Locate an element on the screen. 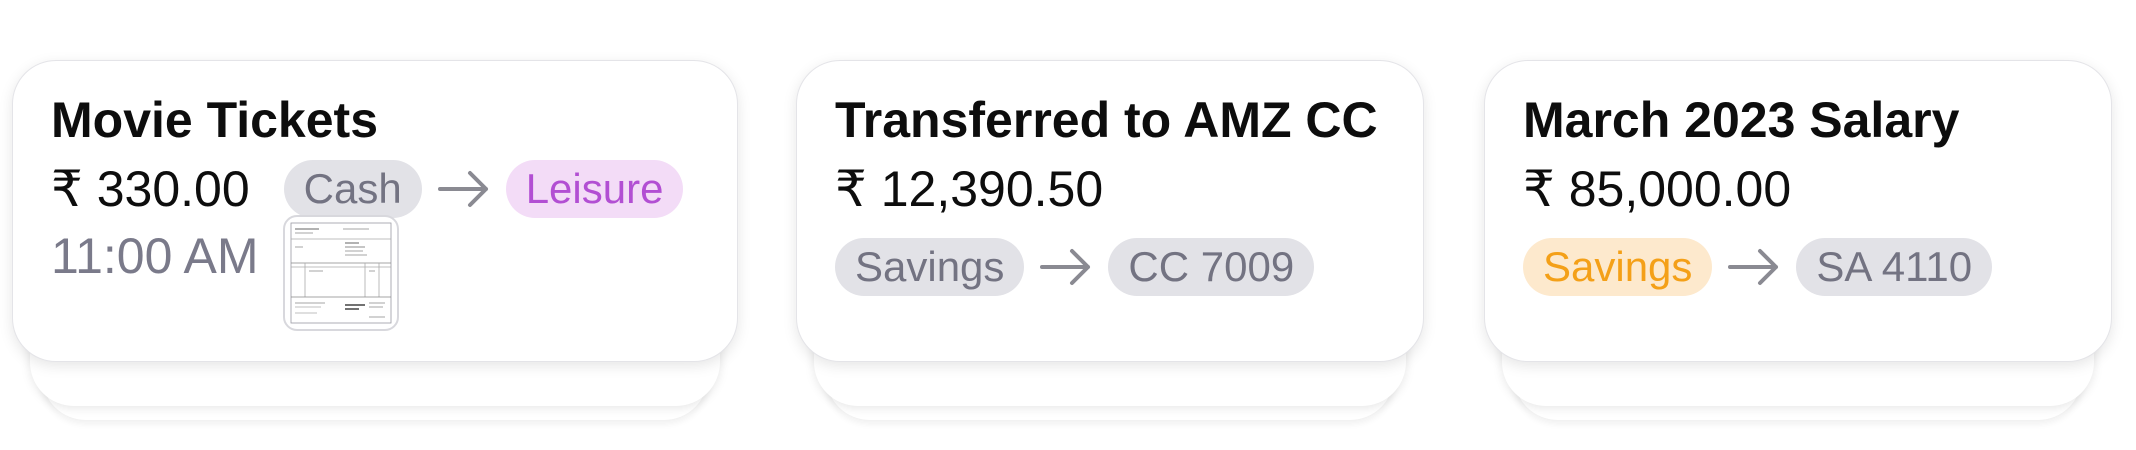  transfer-accounts-row: Savings SA 4110 is located at coordinates (1798, 267).